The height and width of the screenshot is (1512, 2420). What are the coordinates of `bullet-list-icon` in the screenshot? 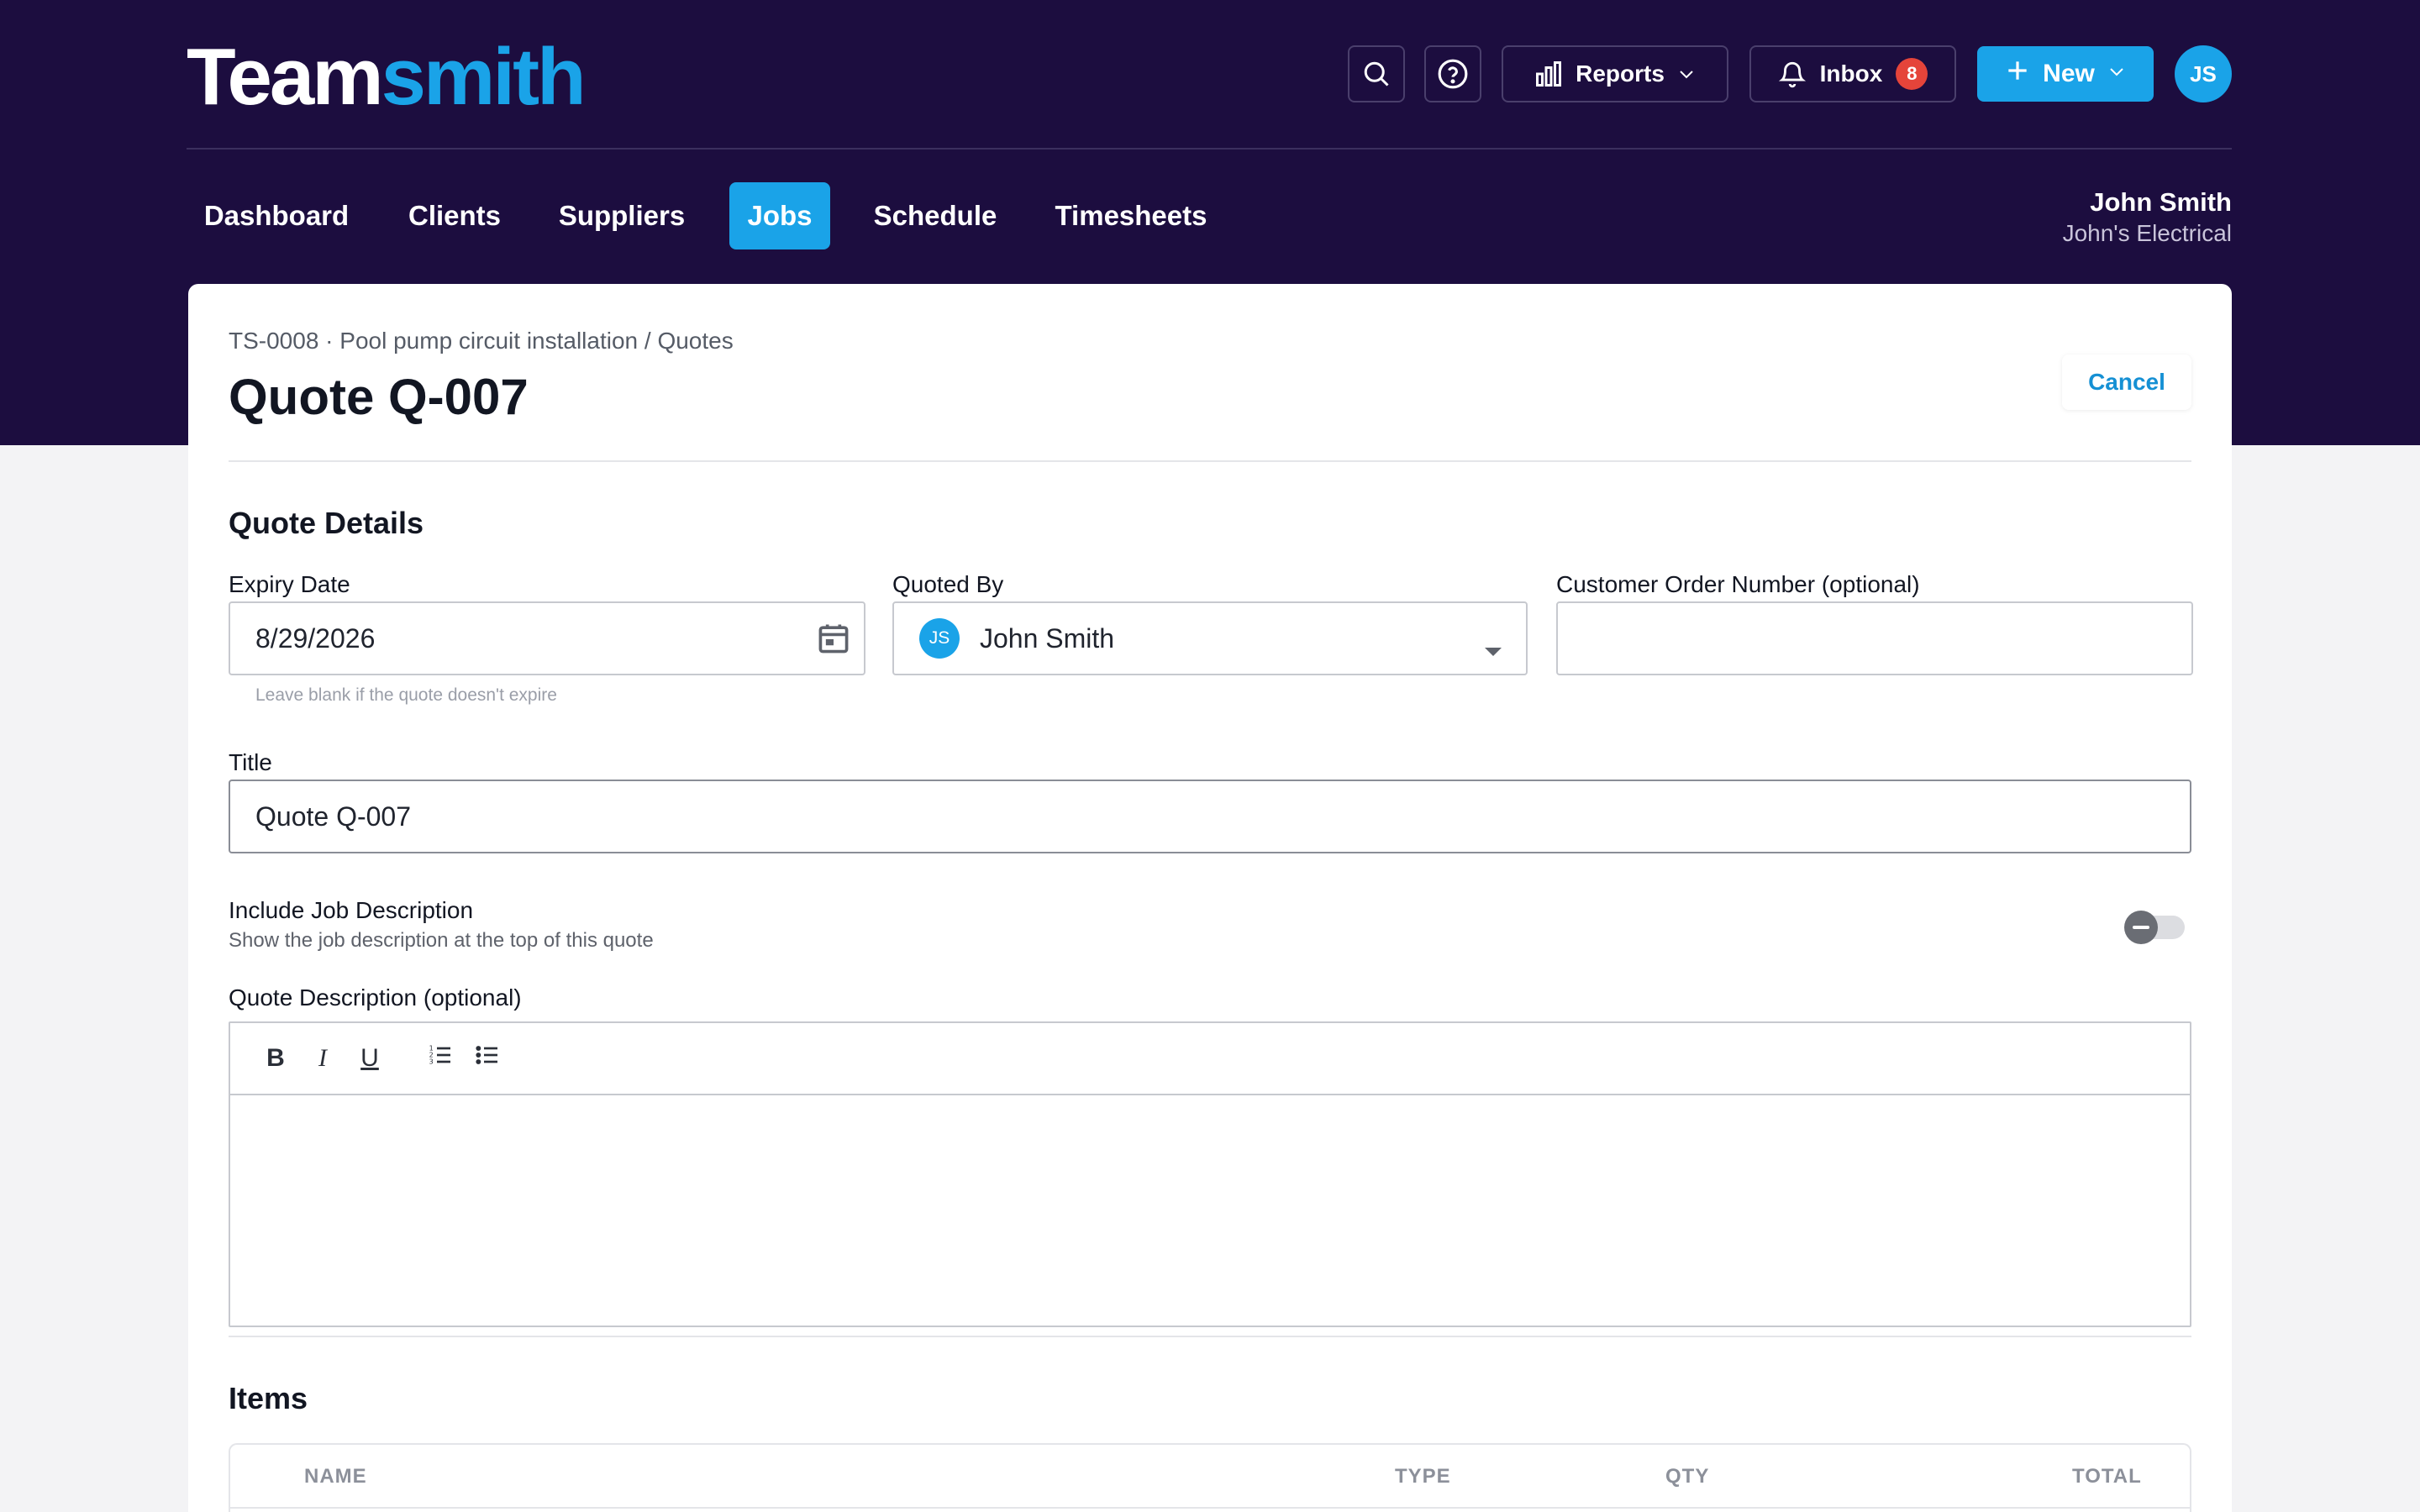 It's located at (487, 1058).